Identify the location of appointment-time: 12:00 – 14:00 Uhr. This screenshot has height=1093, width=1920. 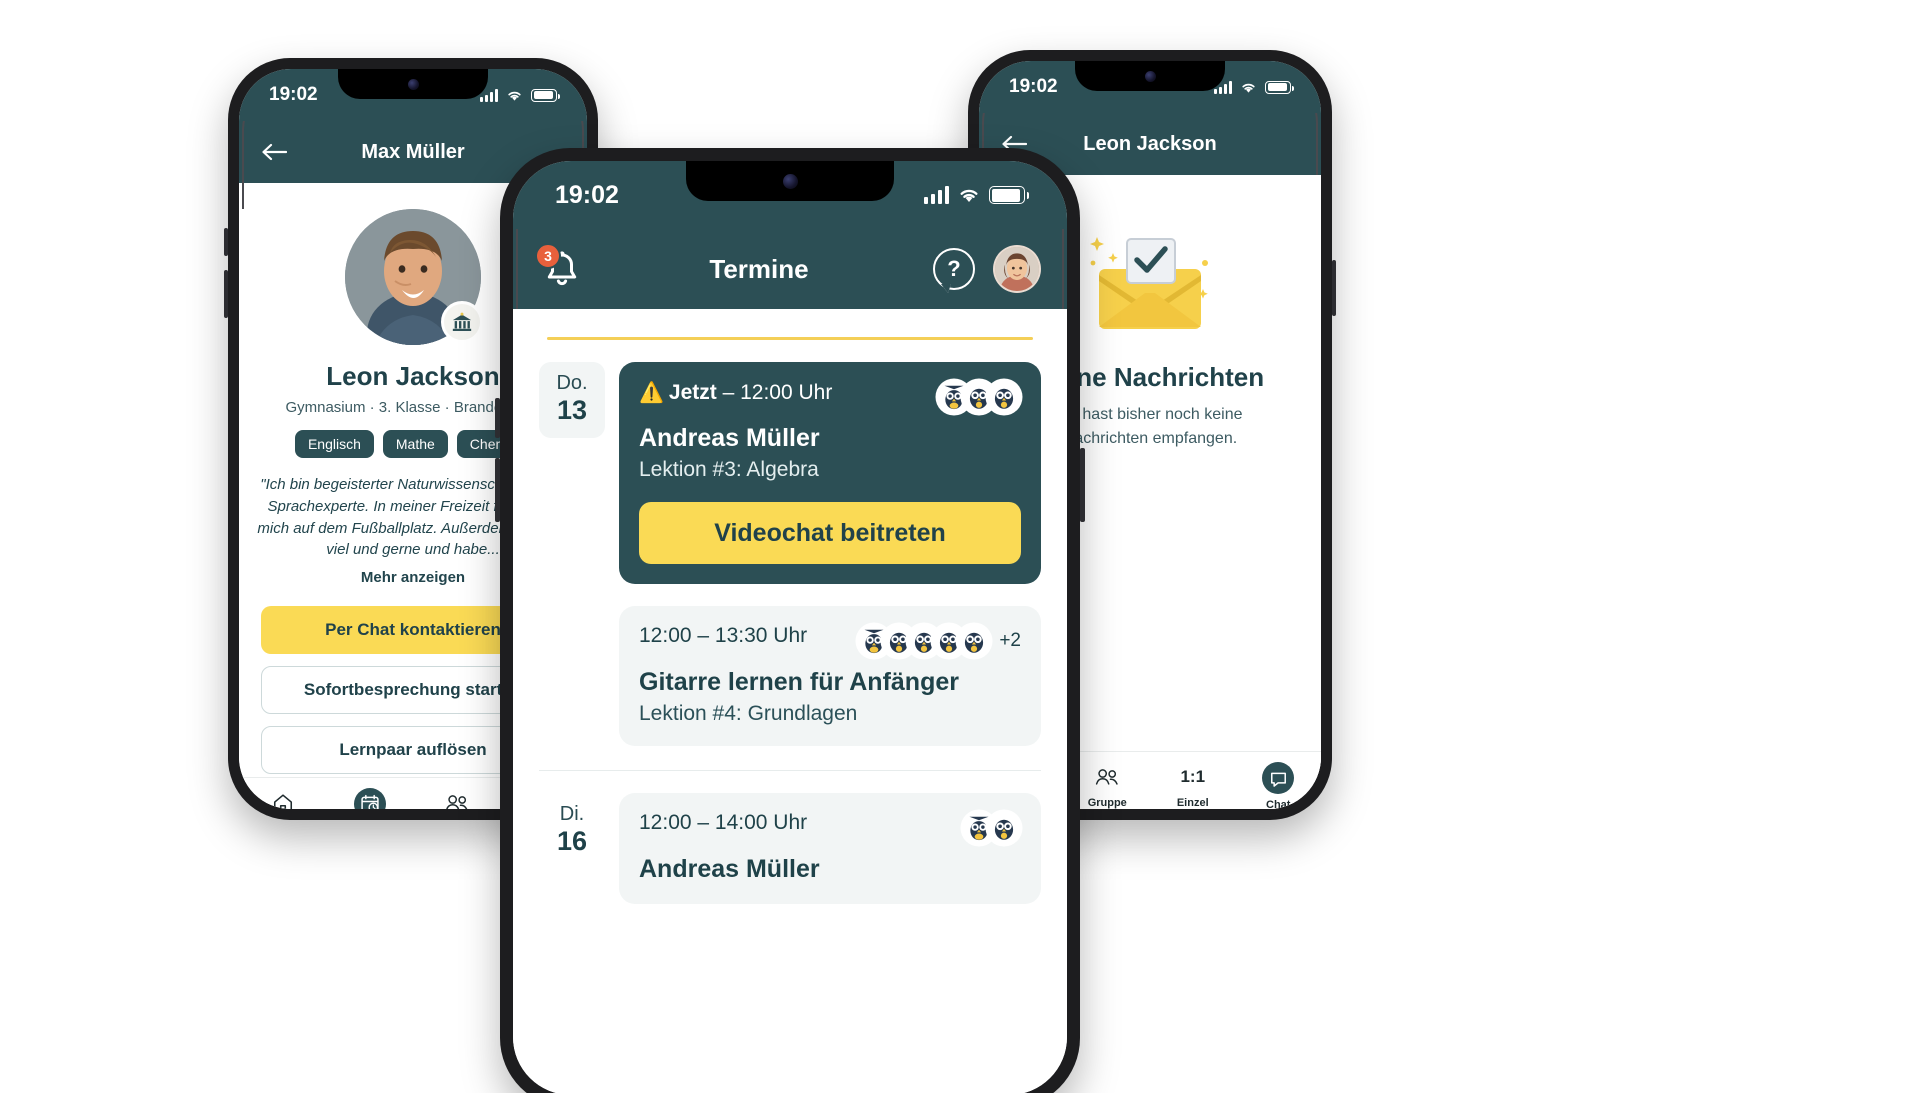
(723, 822).